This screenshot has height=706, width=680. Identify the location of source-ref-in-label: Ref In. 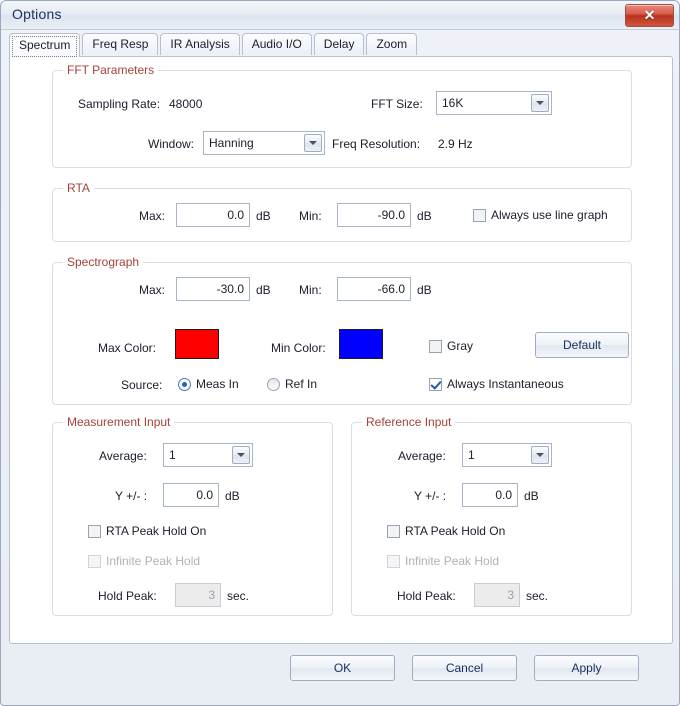
(301, 384).